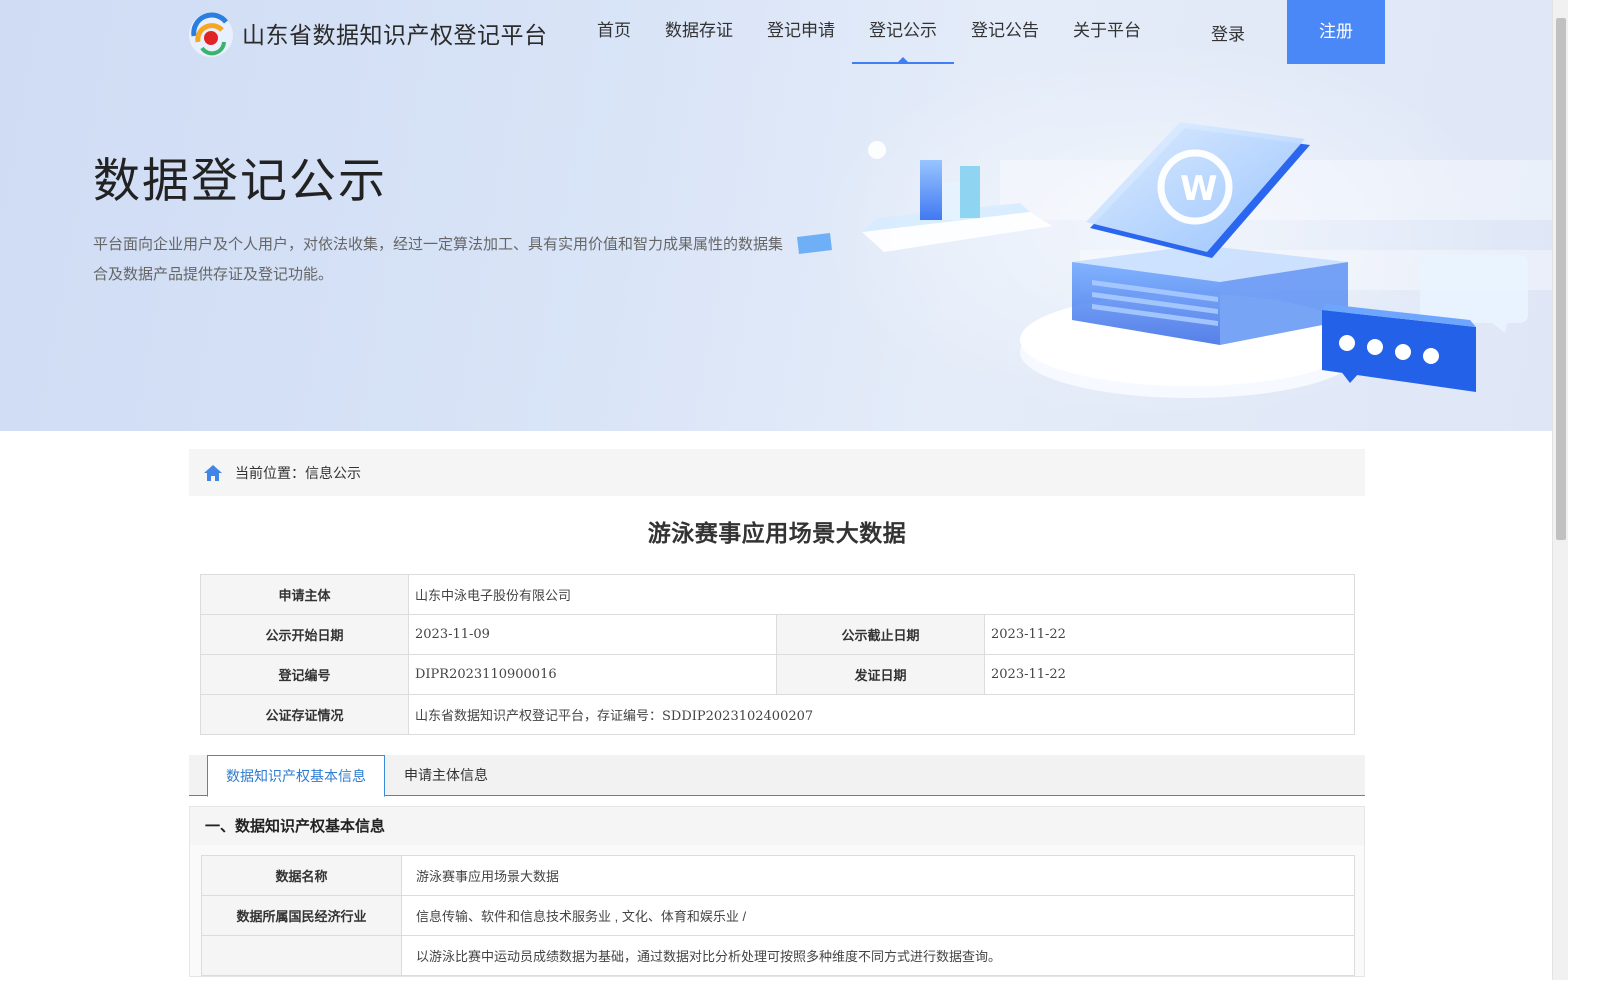 This screenshot has width=1600, height=1000. What do you see at coordinates (1561, 279) in the screenshot?
I see `scrollbar-thumb` at bounding box center [1561, 279].